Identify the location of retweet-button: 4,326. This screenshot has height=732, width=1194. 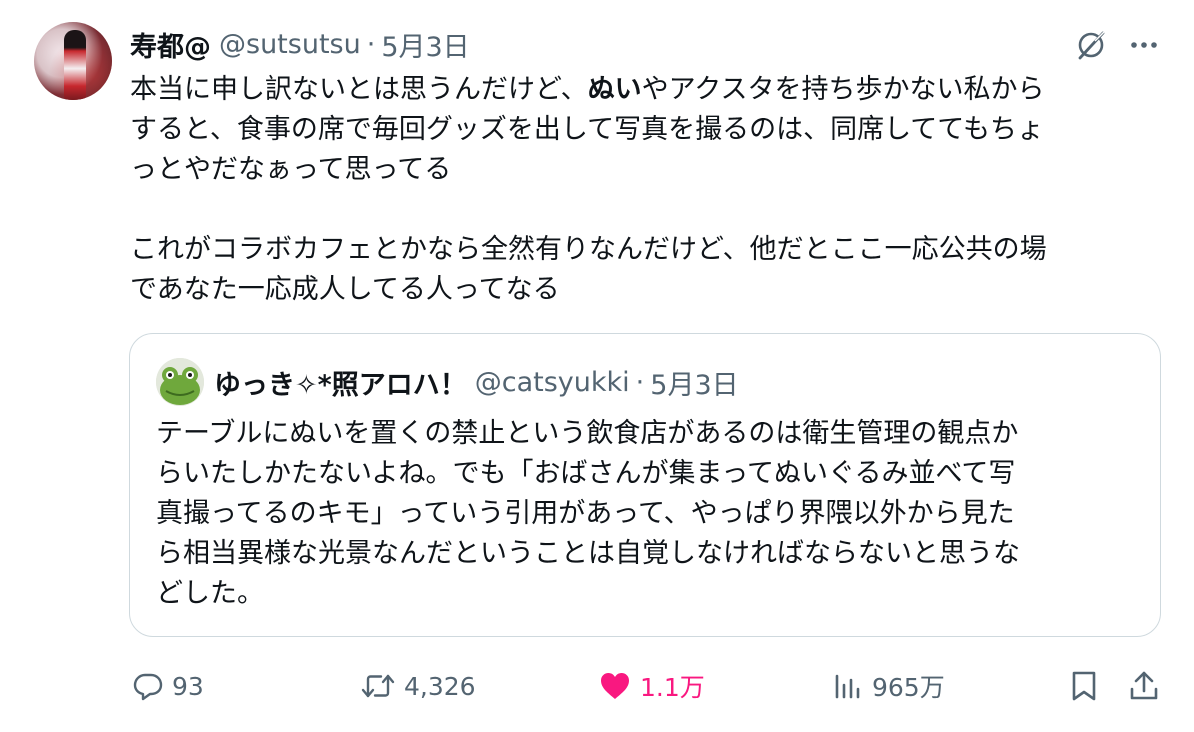
(418, 686).